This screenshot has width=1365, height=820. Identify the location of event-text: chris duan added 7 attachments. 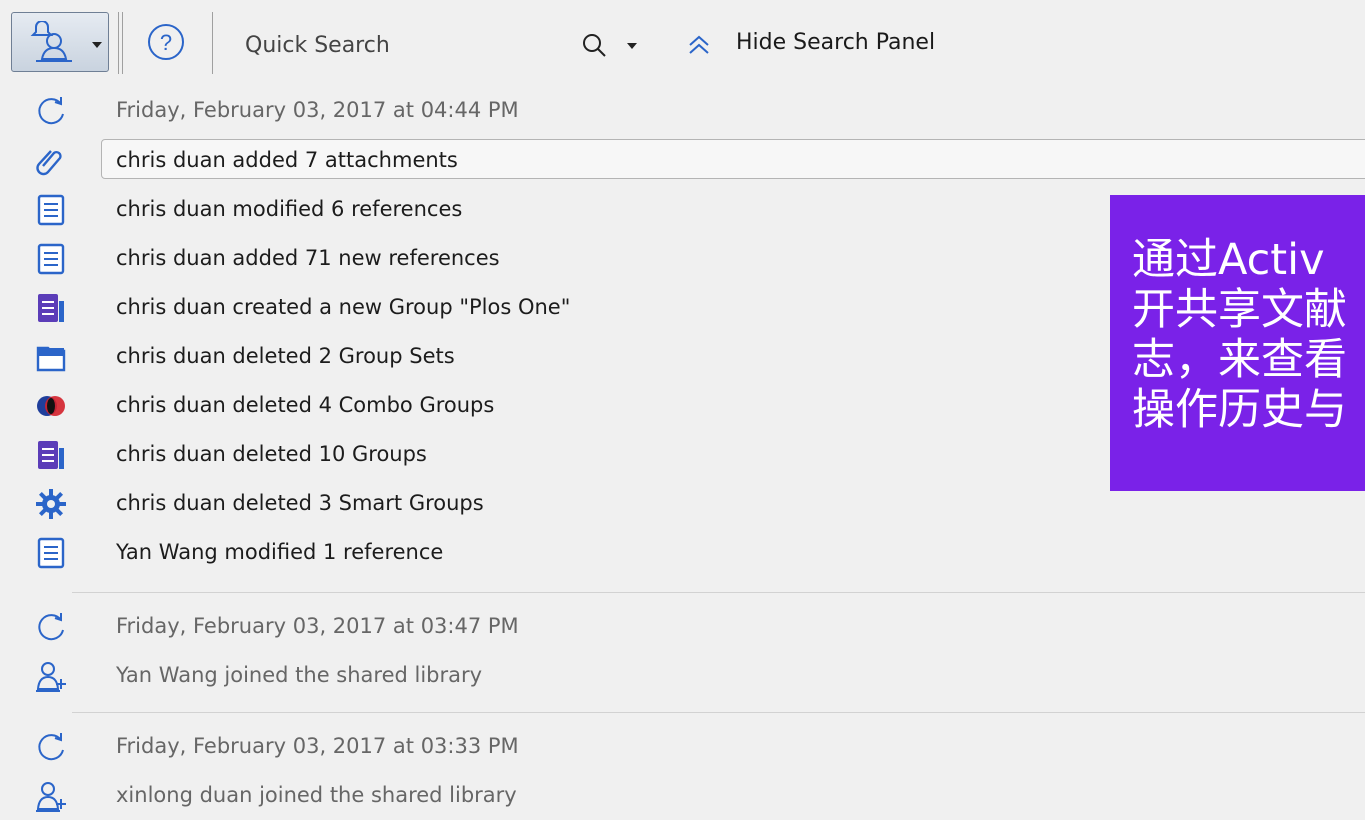
(287, 160).